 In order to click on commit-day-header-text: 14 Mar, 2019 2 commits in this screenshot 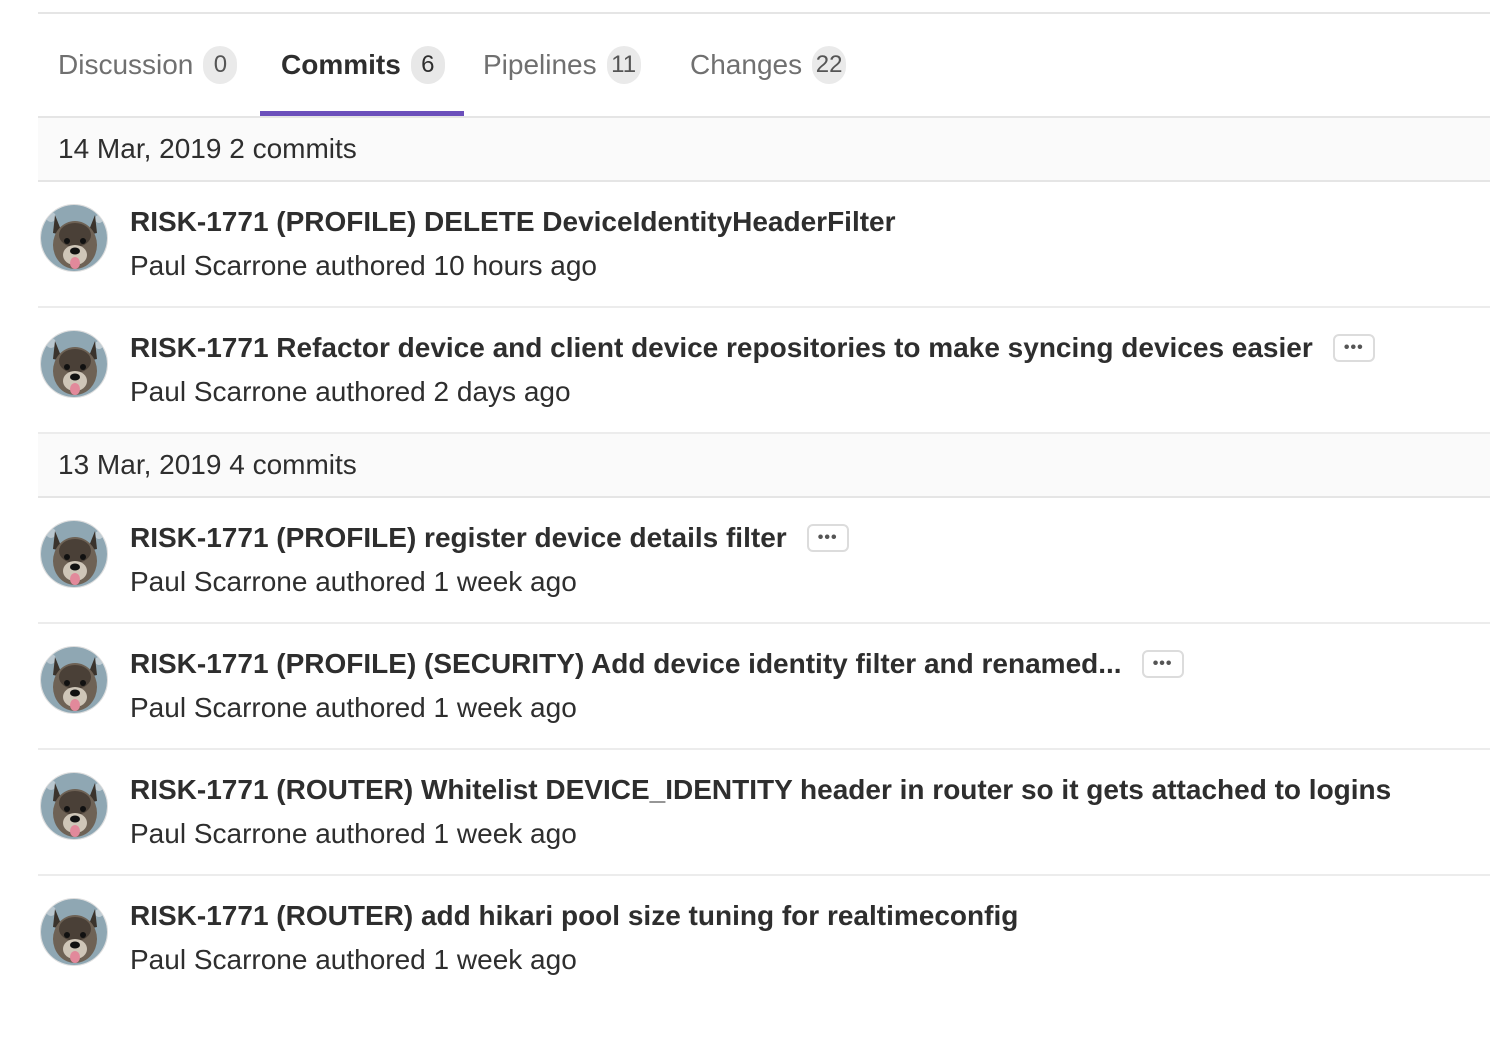, I will do `click(207, 148)`.